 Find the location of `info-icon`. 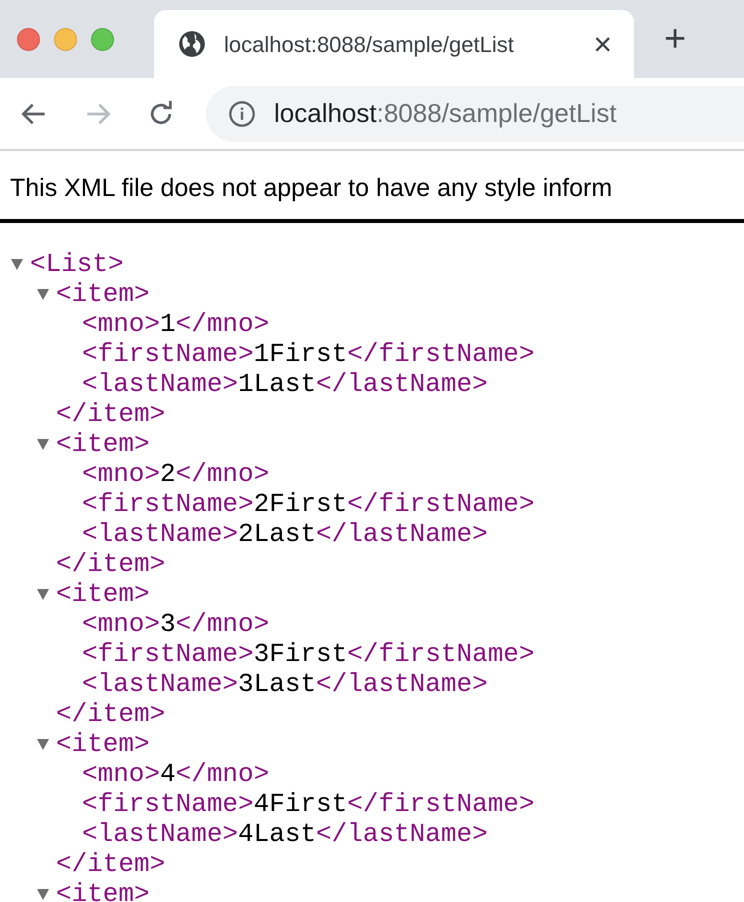

info-icon is located at coordinates (242, 114).